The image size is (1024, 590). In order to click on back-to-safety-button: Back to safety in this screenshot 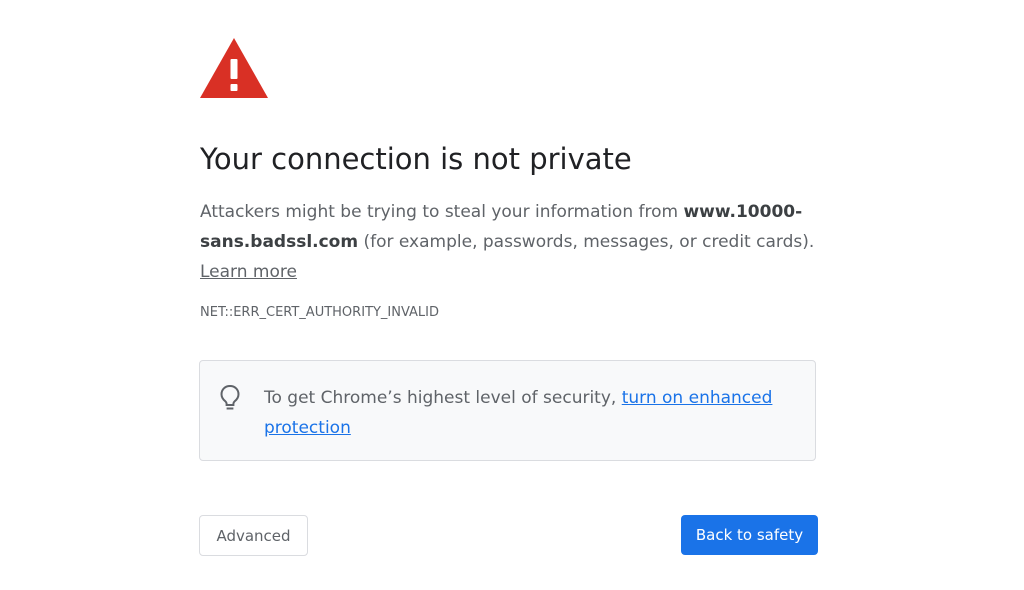, I will do `click(749, 535)`.